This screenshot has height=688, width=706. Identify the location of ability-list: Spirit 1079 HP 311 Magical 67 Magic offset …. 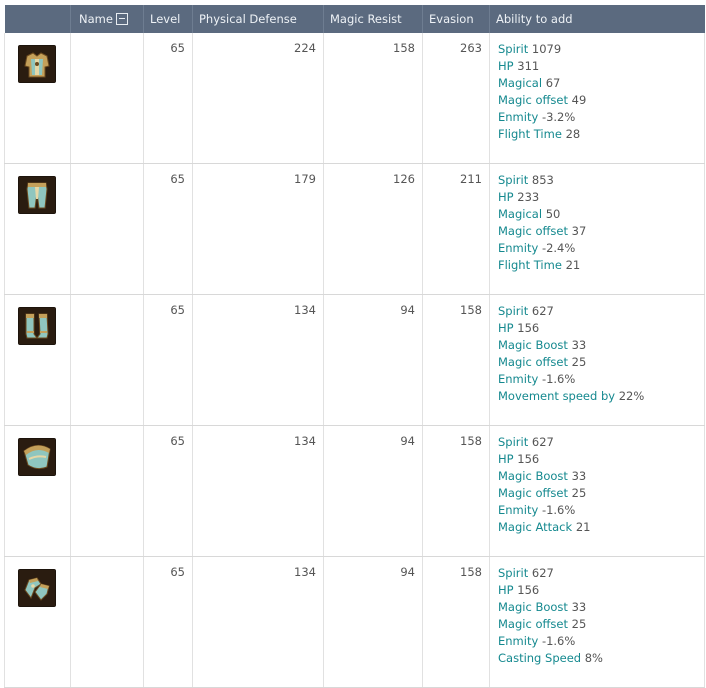
(597, 98).